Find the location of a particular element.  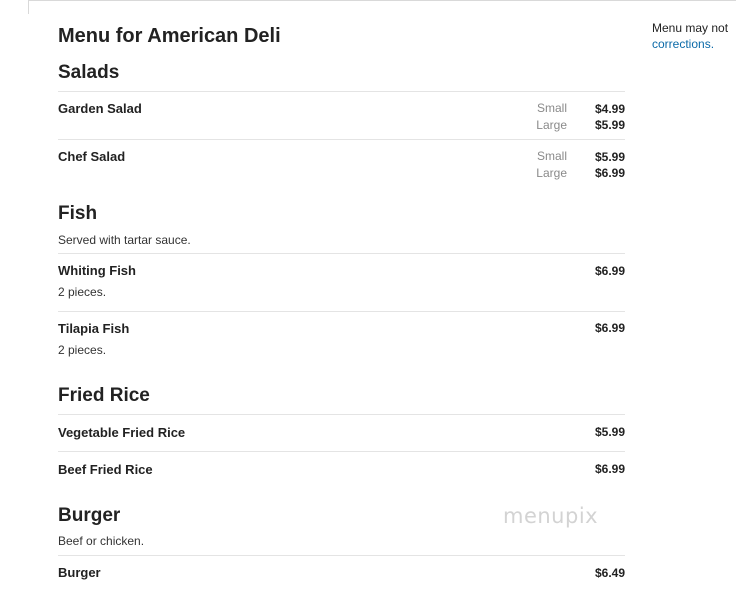

item-price: $6.49 is located at coordinates (609, 573).